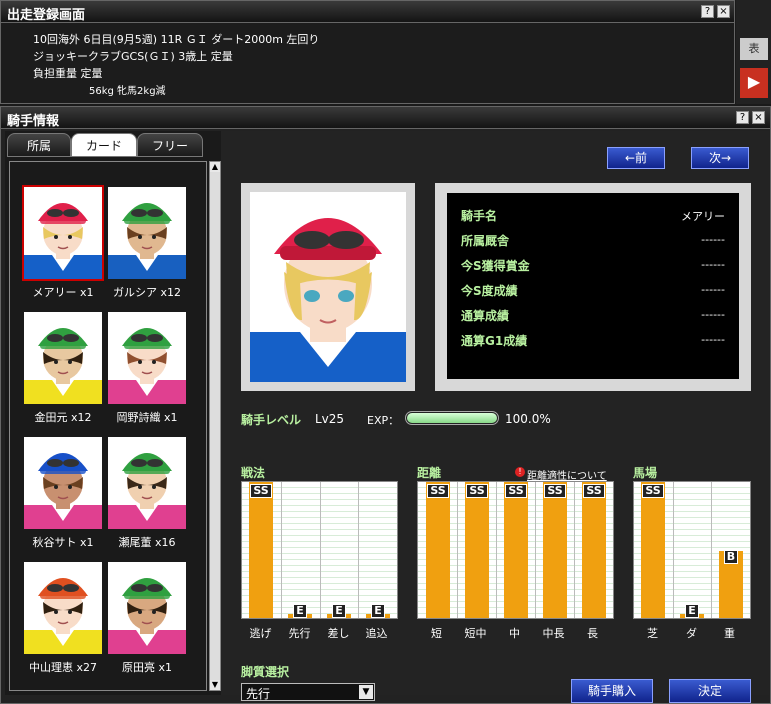  Describe the element at coordinates (261, 550) in the screenshot. I see `tactics-bar` at that location.